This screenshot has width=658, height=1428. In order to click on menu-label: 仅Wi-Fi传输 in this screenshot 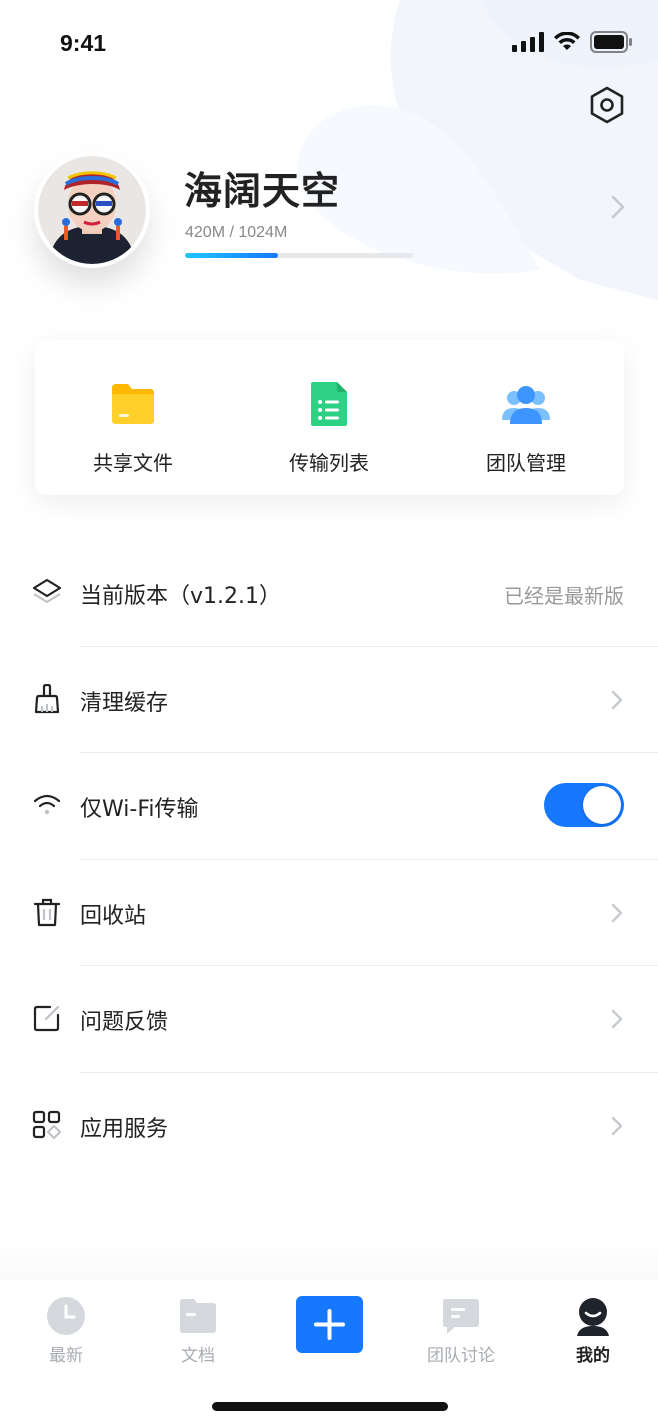, I will do `click(139, 809)`.